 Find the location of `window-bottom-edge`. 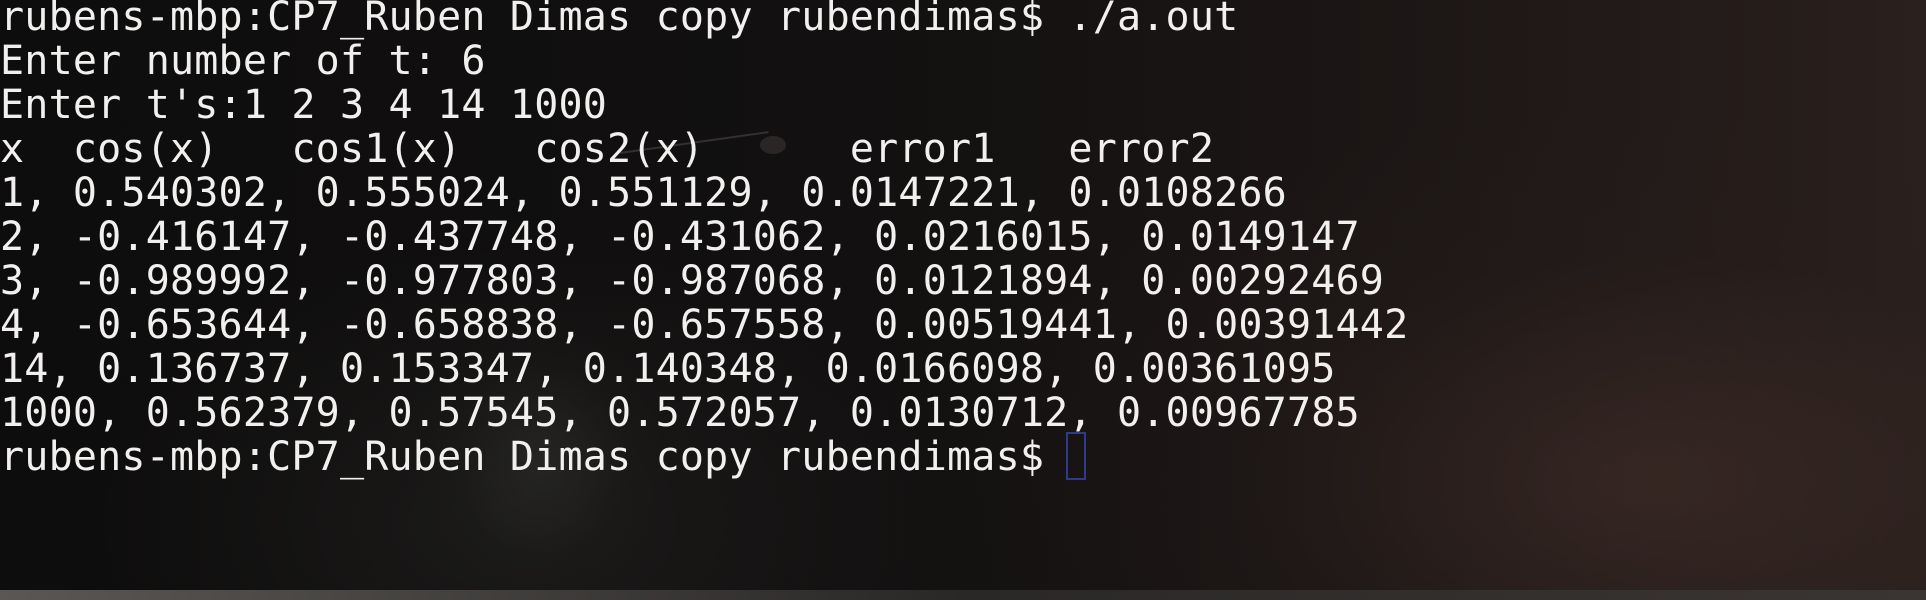

window-bottom-edge is located at coordinates (963, 595).